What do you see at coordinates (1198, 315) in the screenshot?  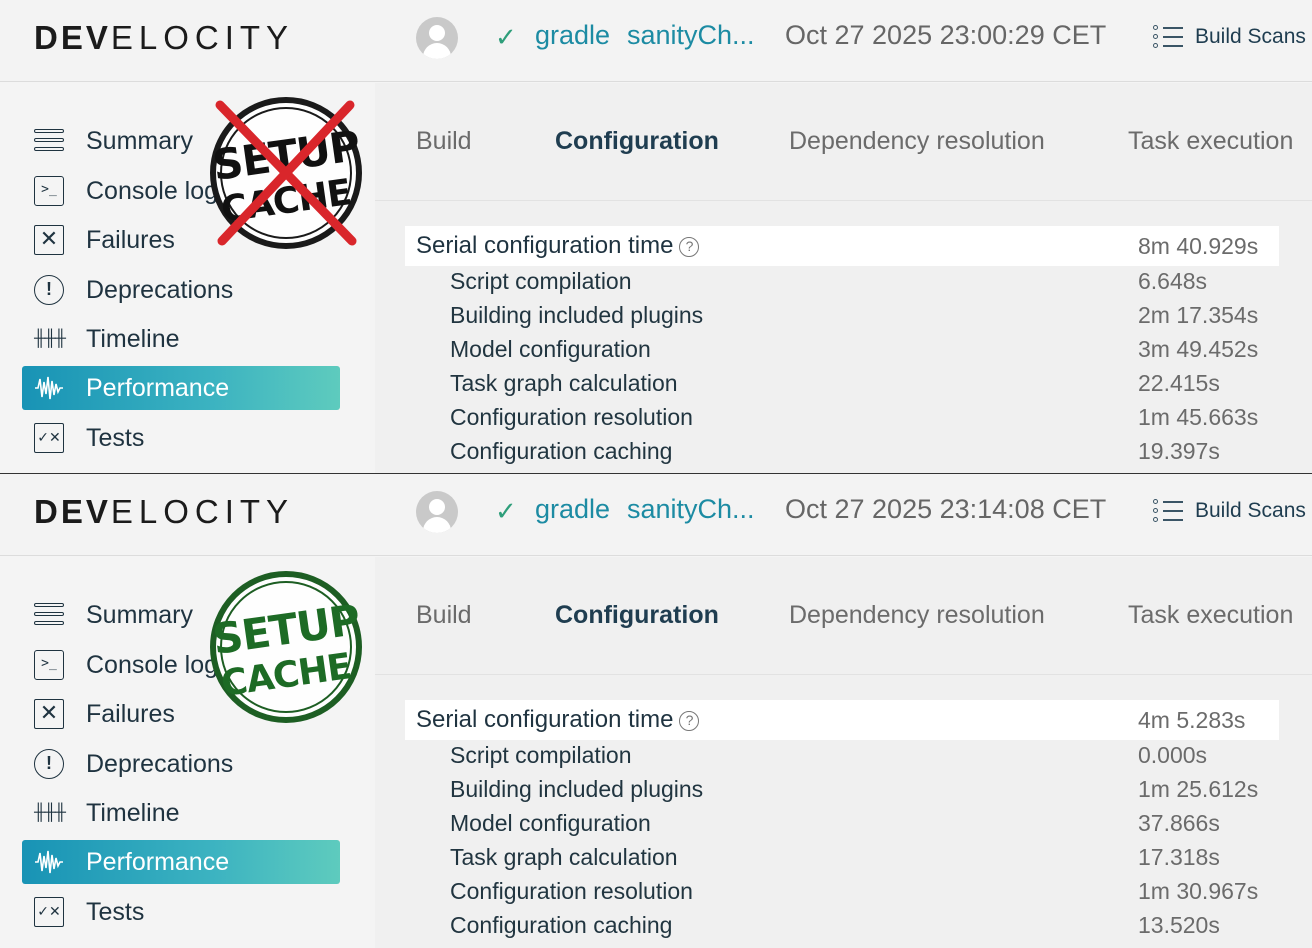 I see `metric-value: 2m 17.354s` at bounding box center [1198, 315].